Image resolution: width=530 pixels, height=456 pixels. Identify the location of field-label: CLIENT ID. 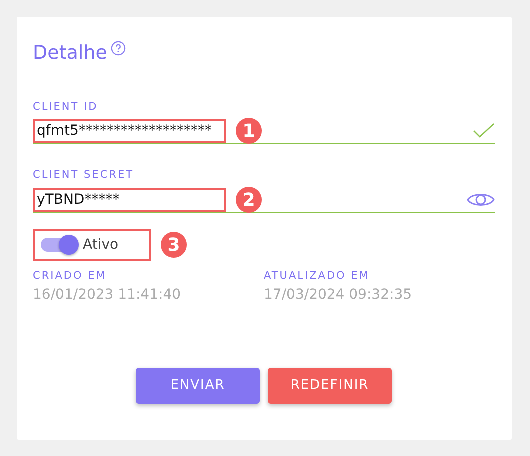
(66, 107).